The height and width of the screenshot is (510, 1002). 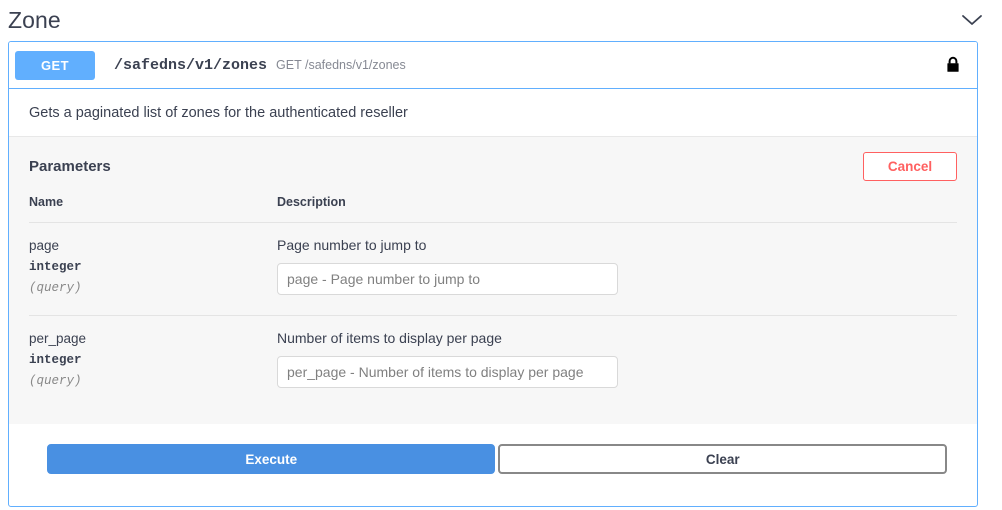 What do you see at coordinates (153, 362) in the screenshot?
I see `parameter-name-cell: per_page integer (query)` at bounding box center [153, 362].